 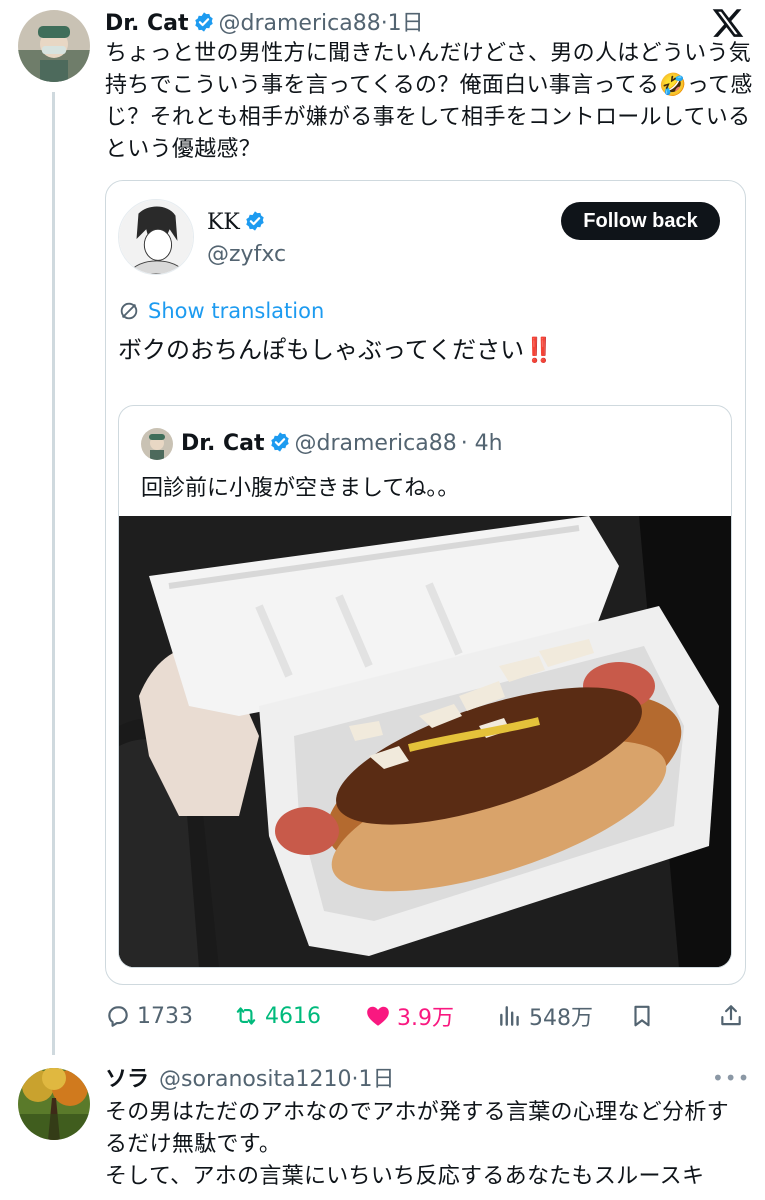 I want to click on reply-header: ソラ @soranosita1210·1日, so click(x=250, y=1080).